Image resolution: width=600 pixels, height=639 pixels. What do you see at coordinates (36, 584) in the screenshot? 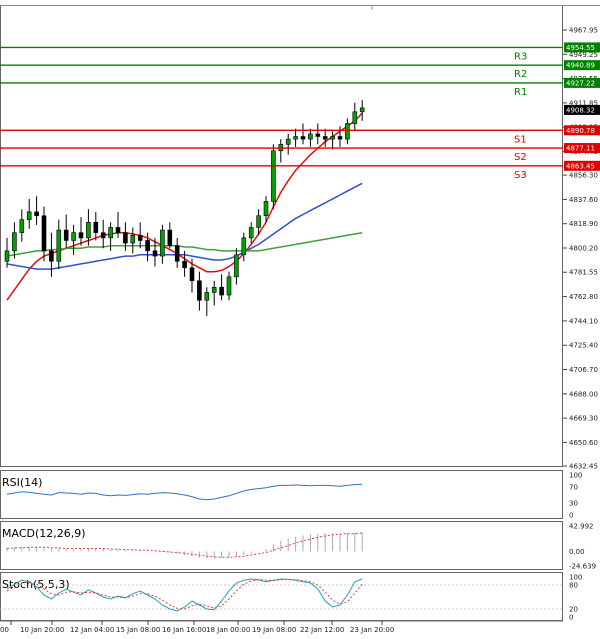
I see `indicator-name: Stoch(5,5,3)` at bounding box center [36, 584].